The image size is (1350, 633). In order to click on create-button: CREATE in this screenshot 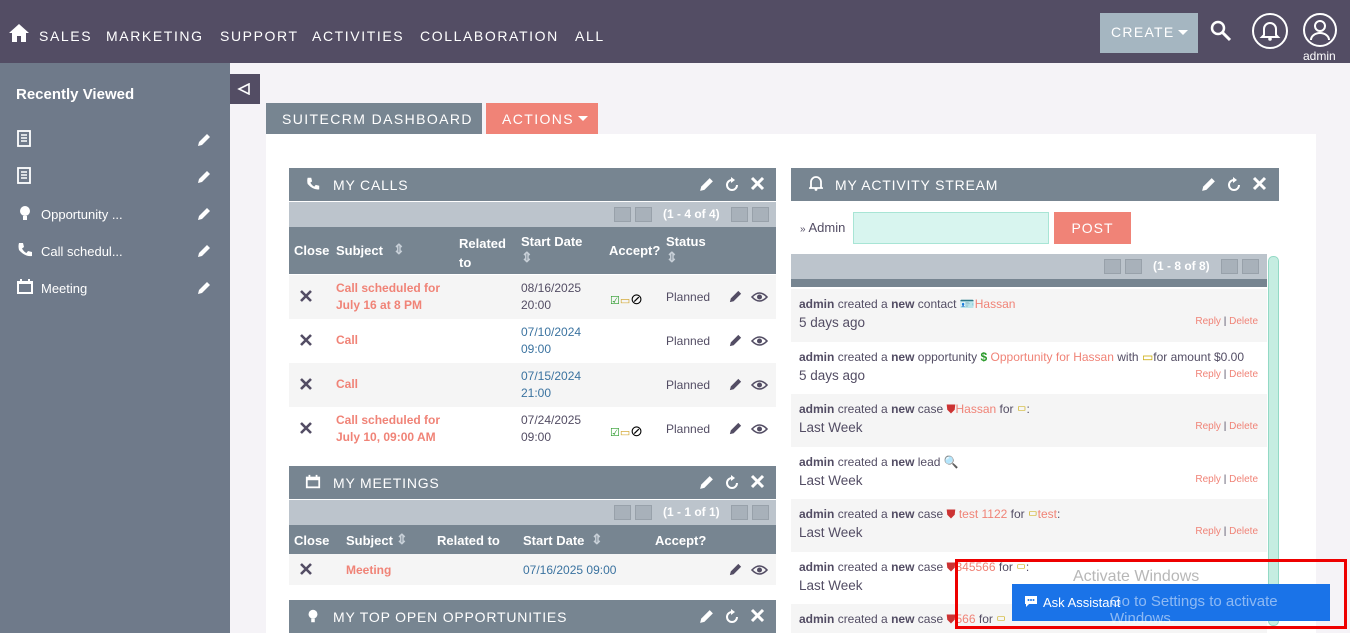, I will do `click(1149, 33)`.